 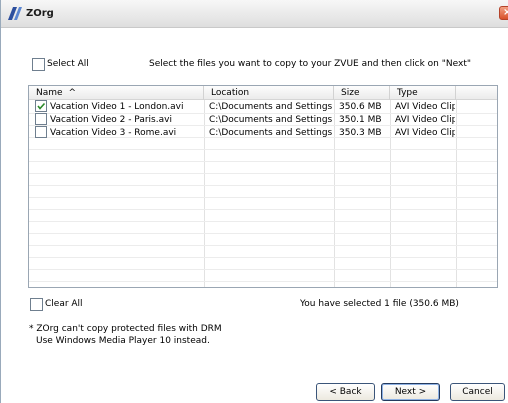 What do you see at coordinates (410, 392) in the screenshot?
I see `next-button: Next >` at bounding box center [410, 392].